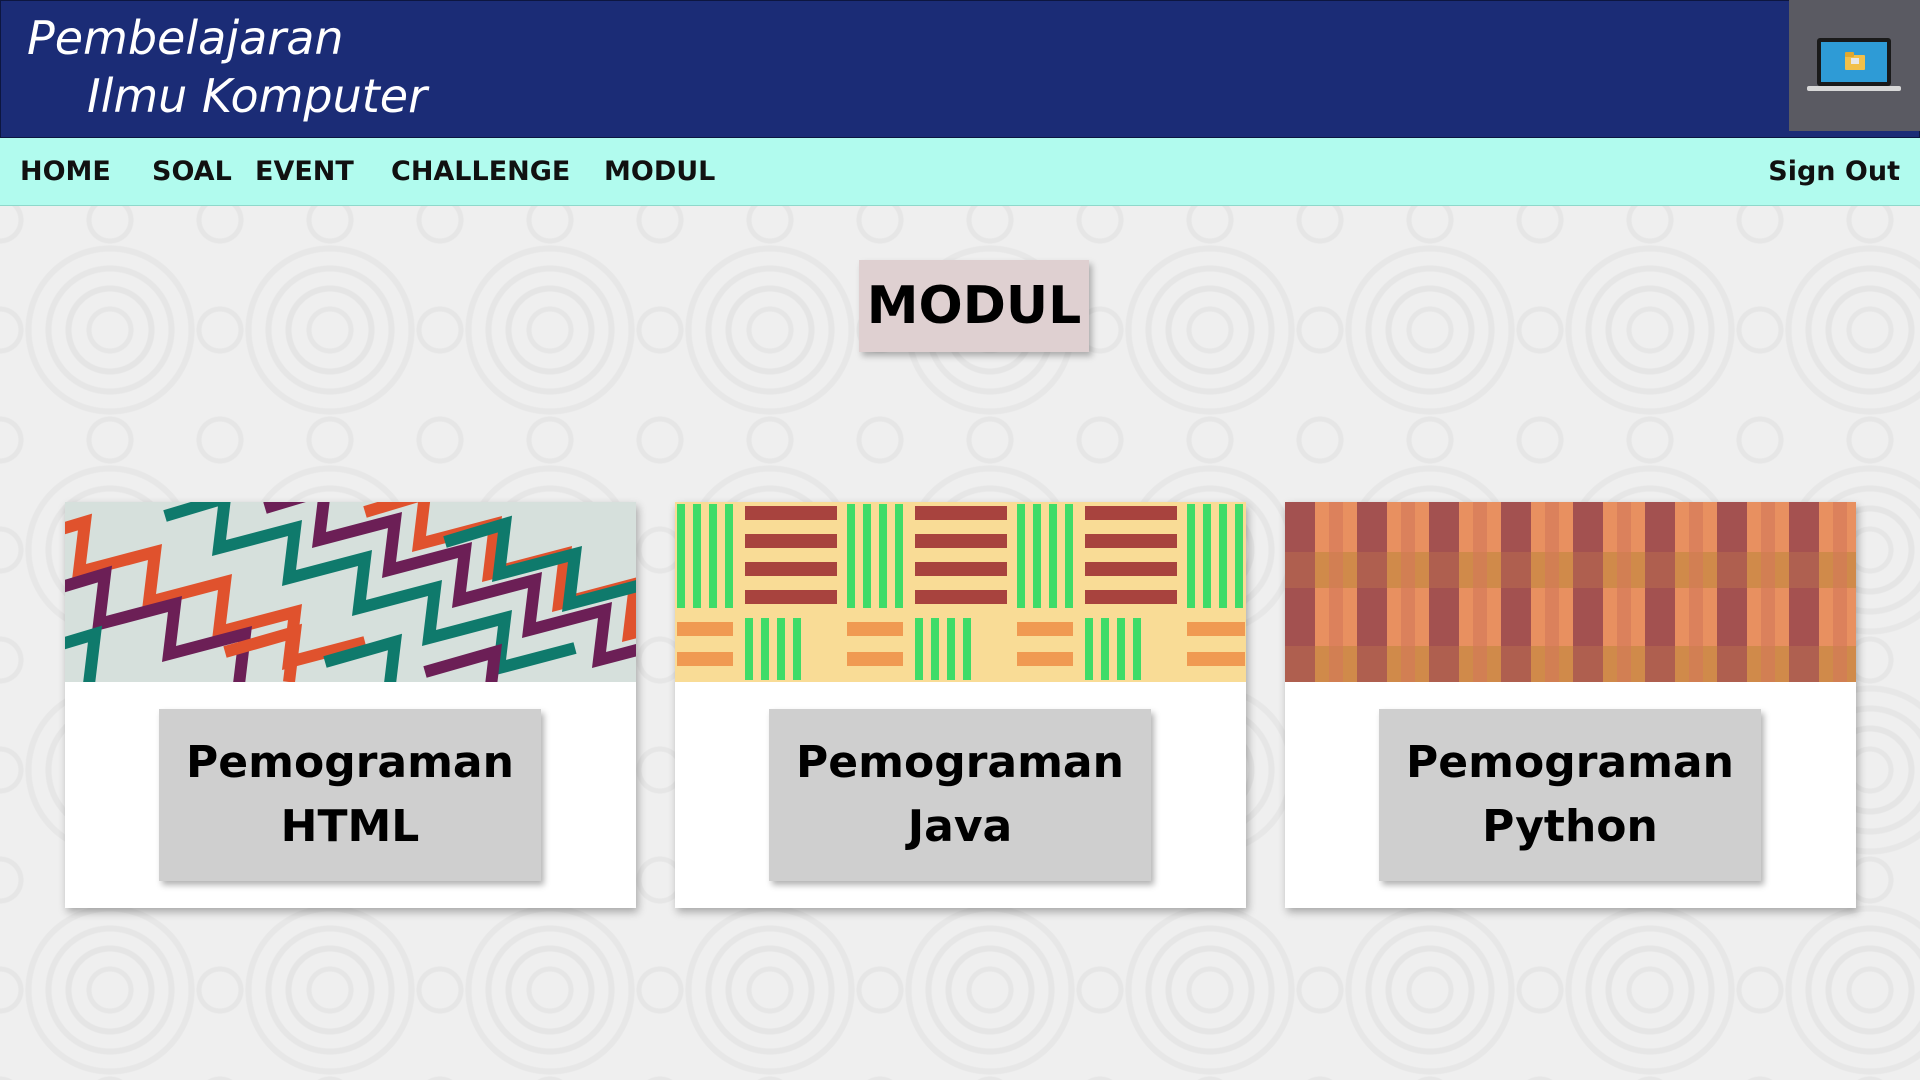 This screenshot has width=1920, height=1080. Describe the element at coordinates (65, 172) in the screenshot. I see `nav-home: HOME` at that location.